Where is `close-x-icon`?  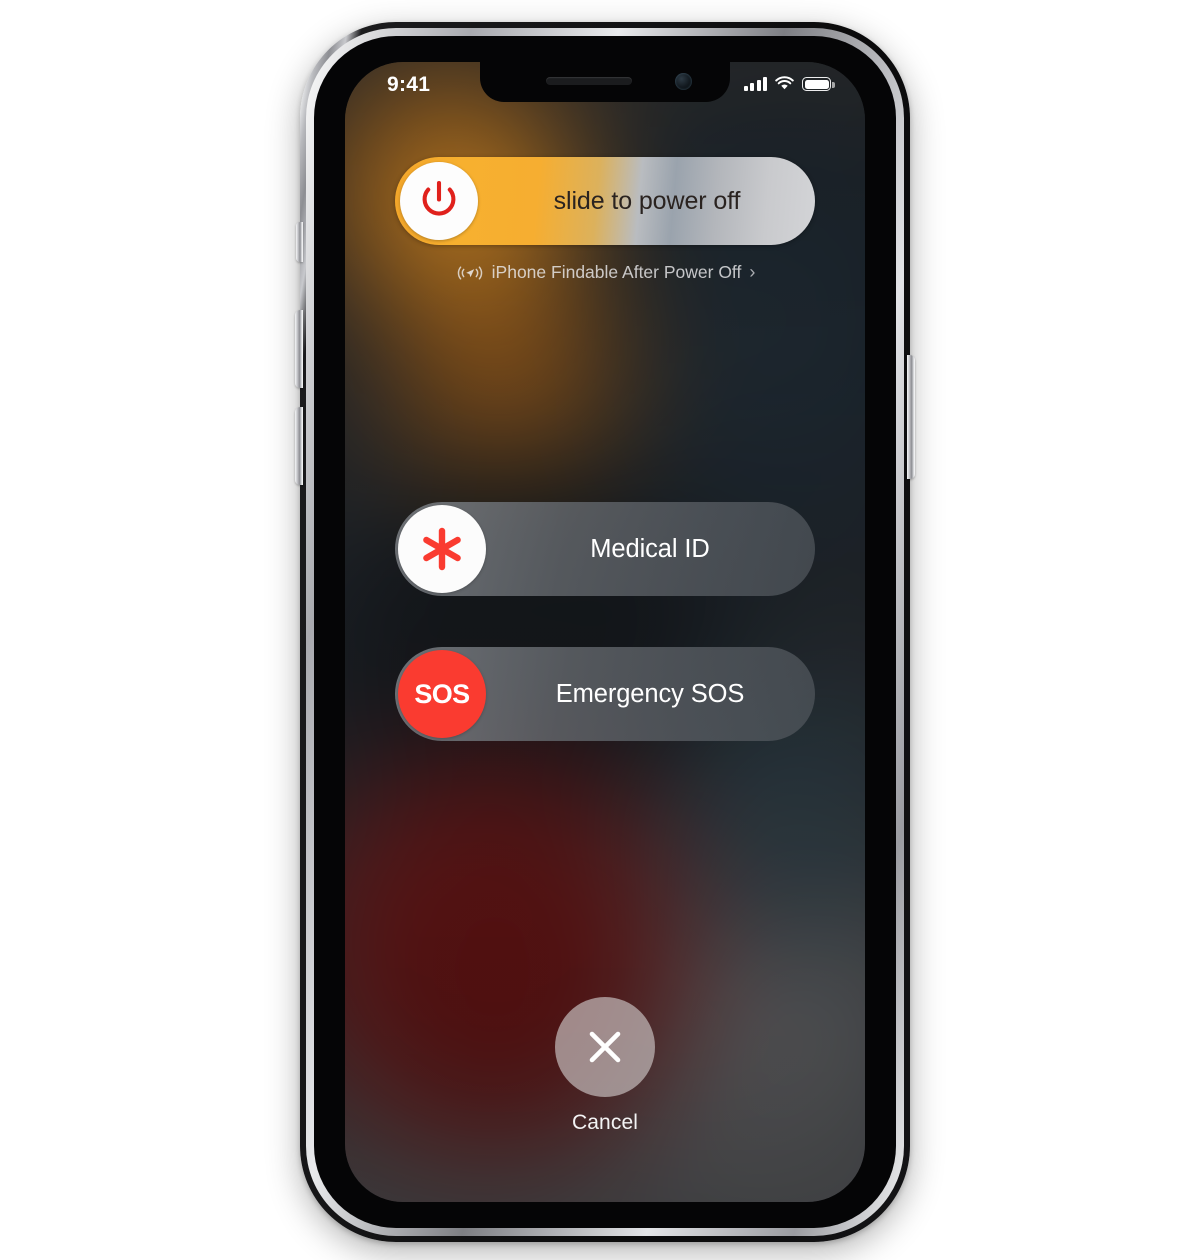
close-x-icon is located at coordinates (605, 1047).